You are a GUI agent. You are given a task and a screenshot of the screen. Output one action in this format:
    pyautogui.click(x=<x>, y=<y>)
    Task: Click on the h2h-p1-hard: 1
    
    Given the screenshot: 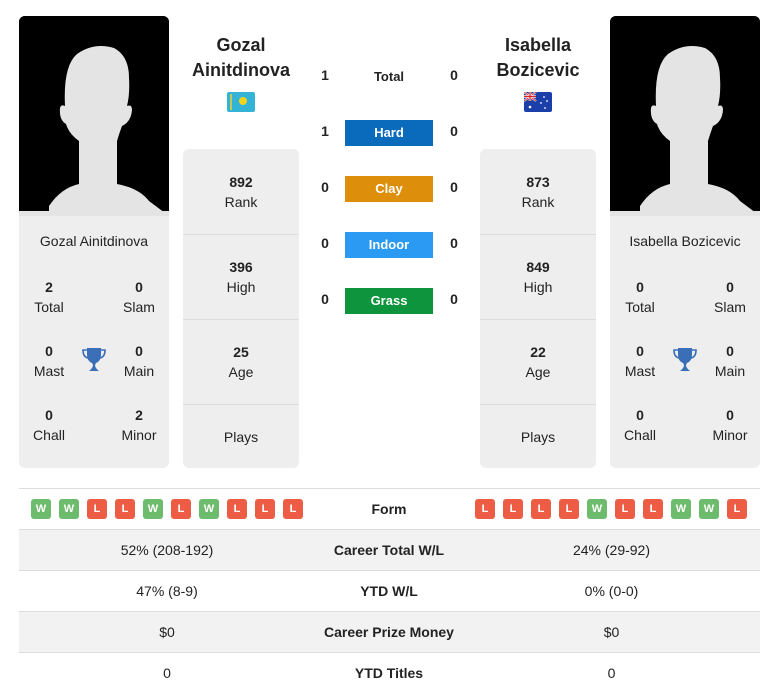 What is the action you would take?
    pyautogui.click(x=325, y=131)
    